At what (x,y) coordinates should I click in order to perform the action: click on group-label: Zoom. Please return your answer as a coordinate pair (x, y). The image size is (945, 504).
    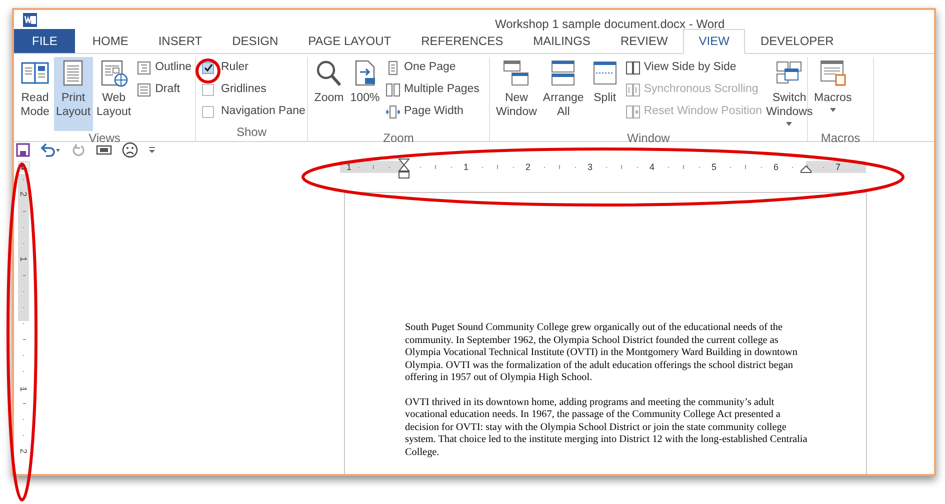
    Looking at the image, I should click on (398, 137).